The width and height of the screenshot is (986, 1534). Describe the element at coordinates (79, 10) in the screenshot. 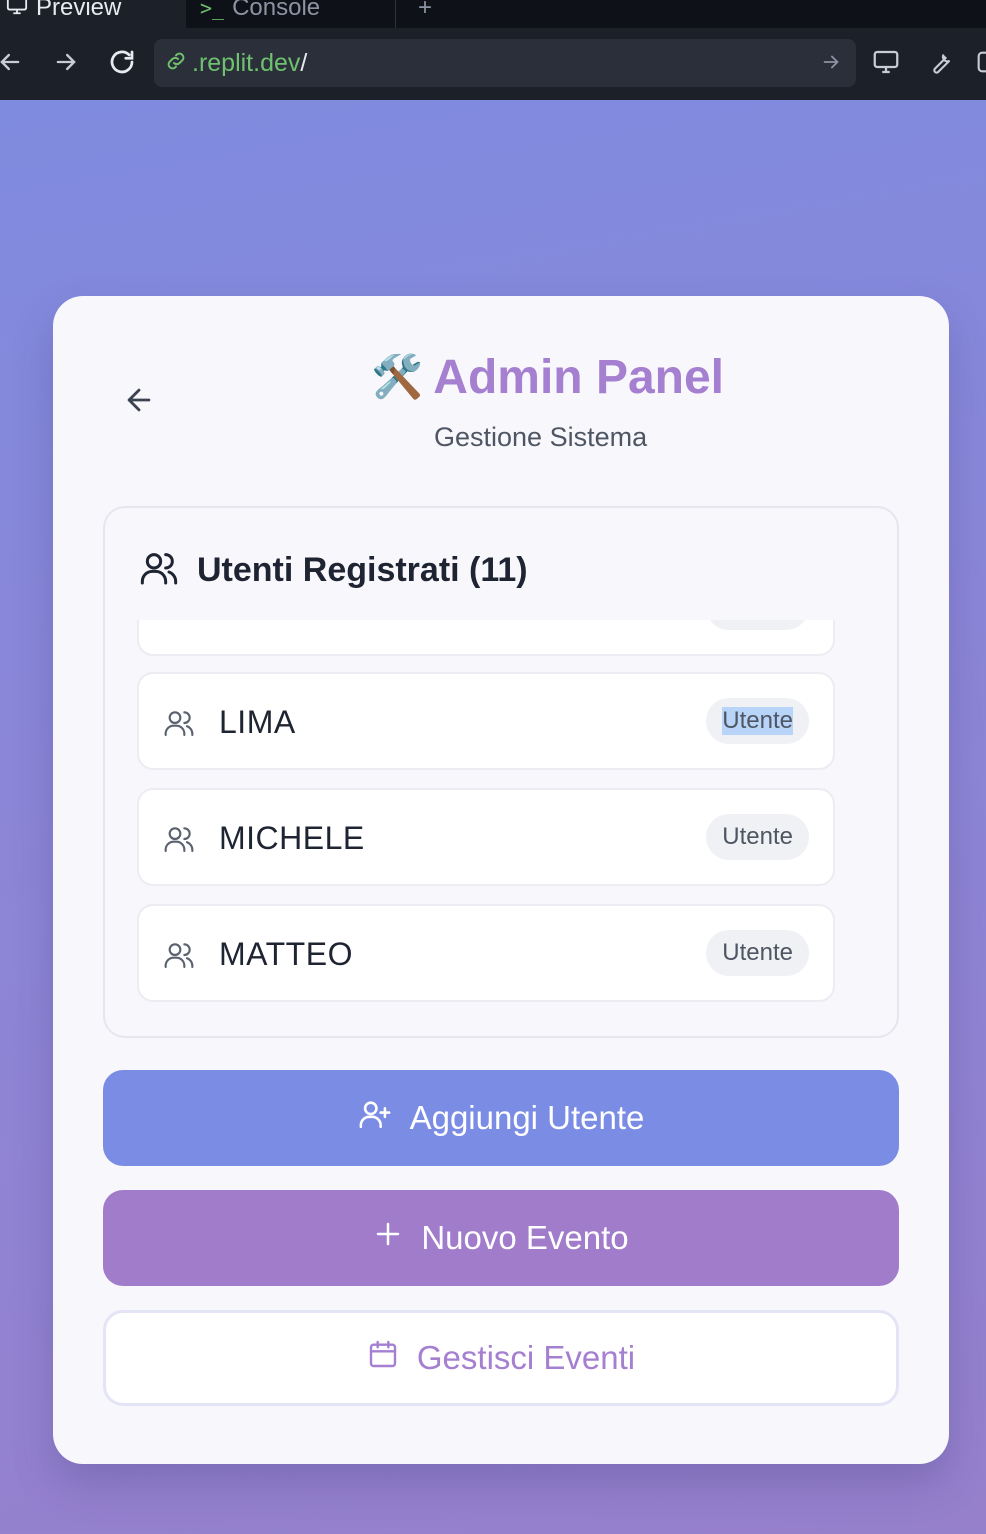

I see `tab-preview-label: Preview` at that location.